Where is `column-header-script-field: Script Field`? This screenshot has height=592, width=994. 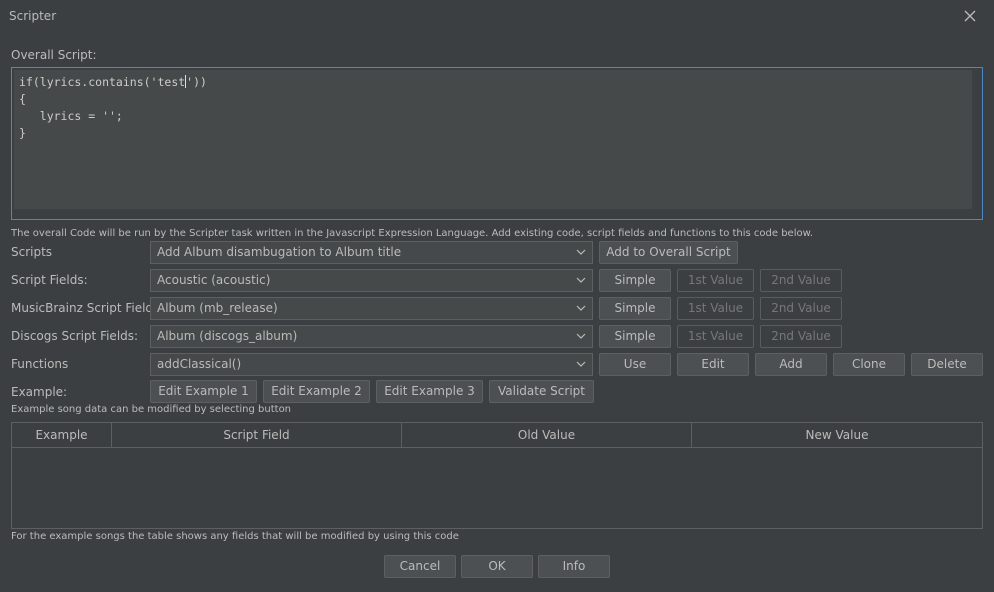
column-header-script-field: Script Field is located at coordinates (257, 435).